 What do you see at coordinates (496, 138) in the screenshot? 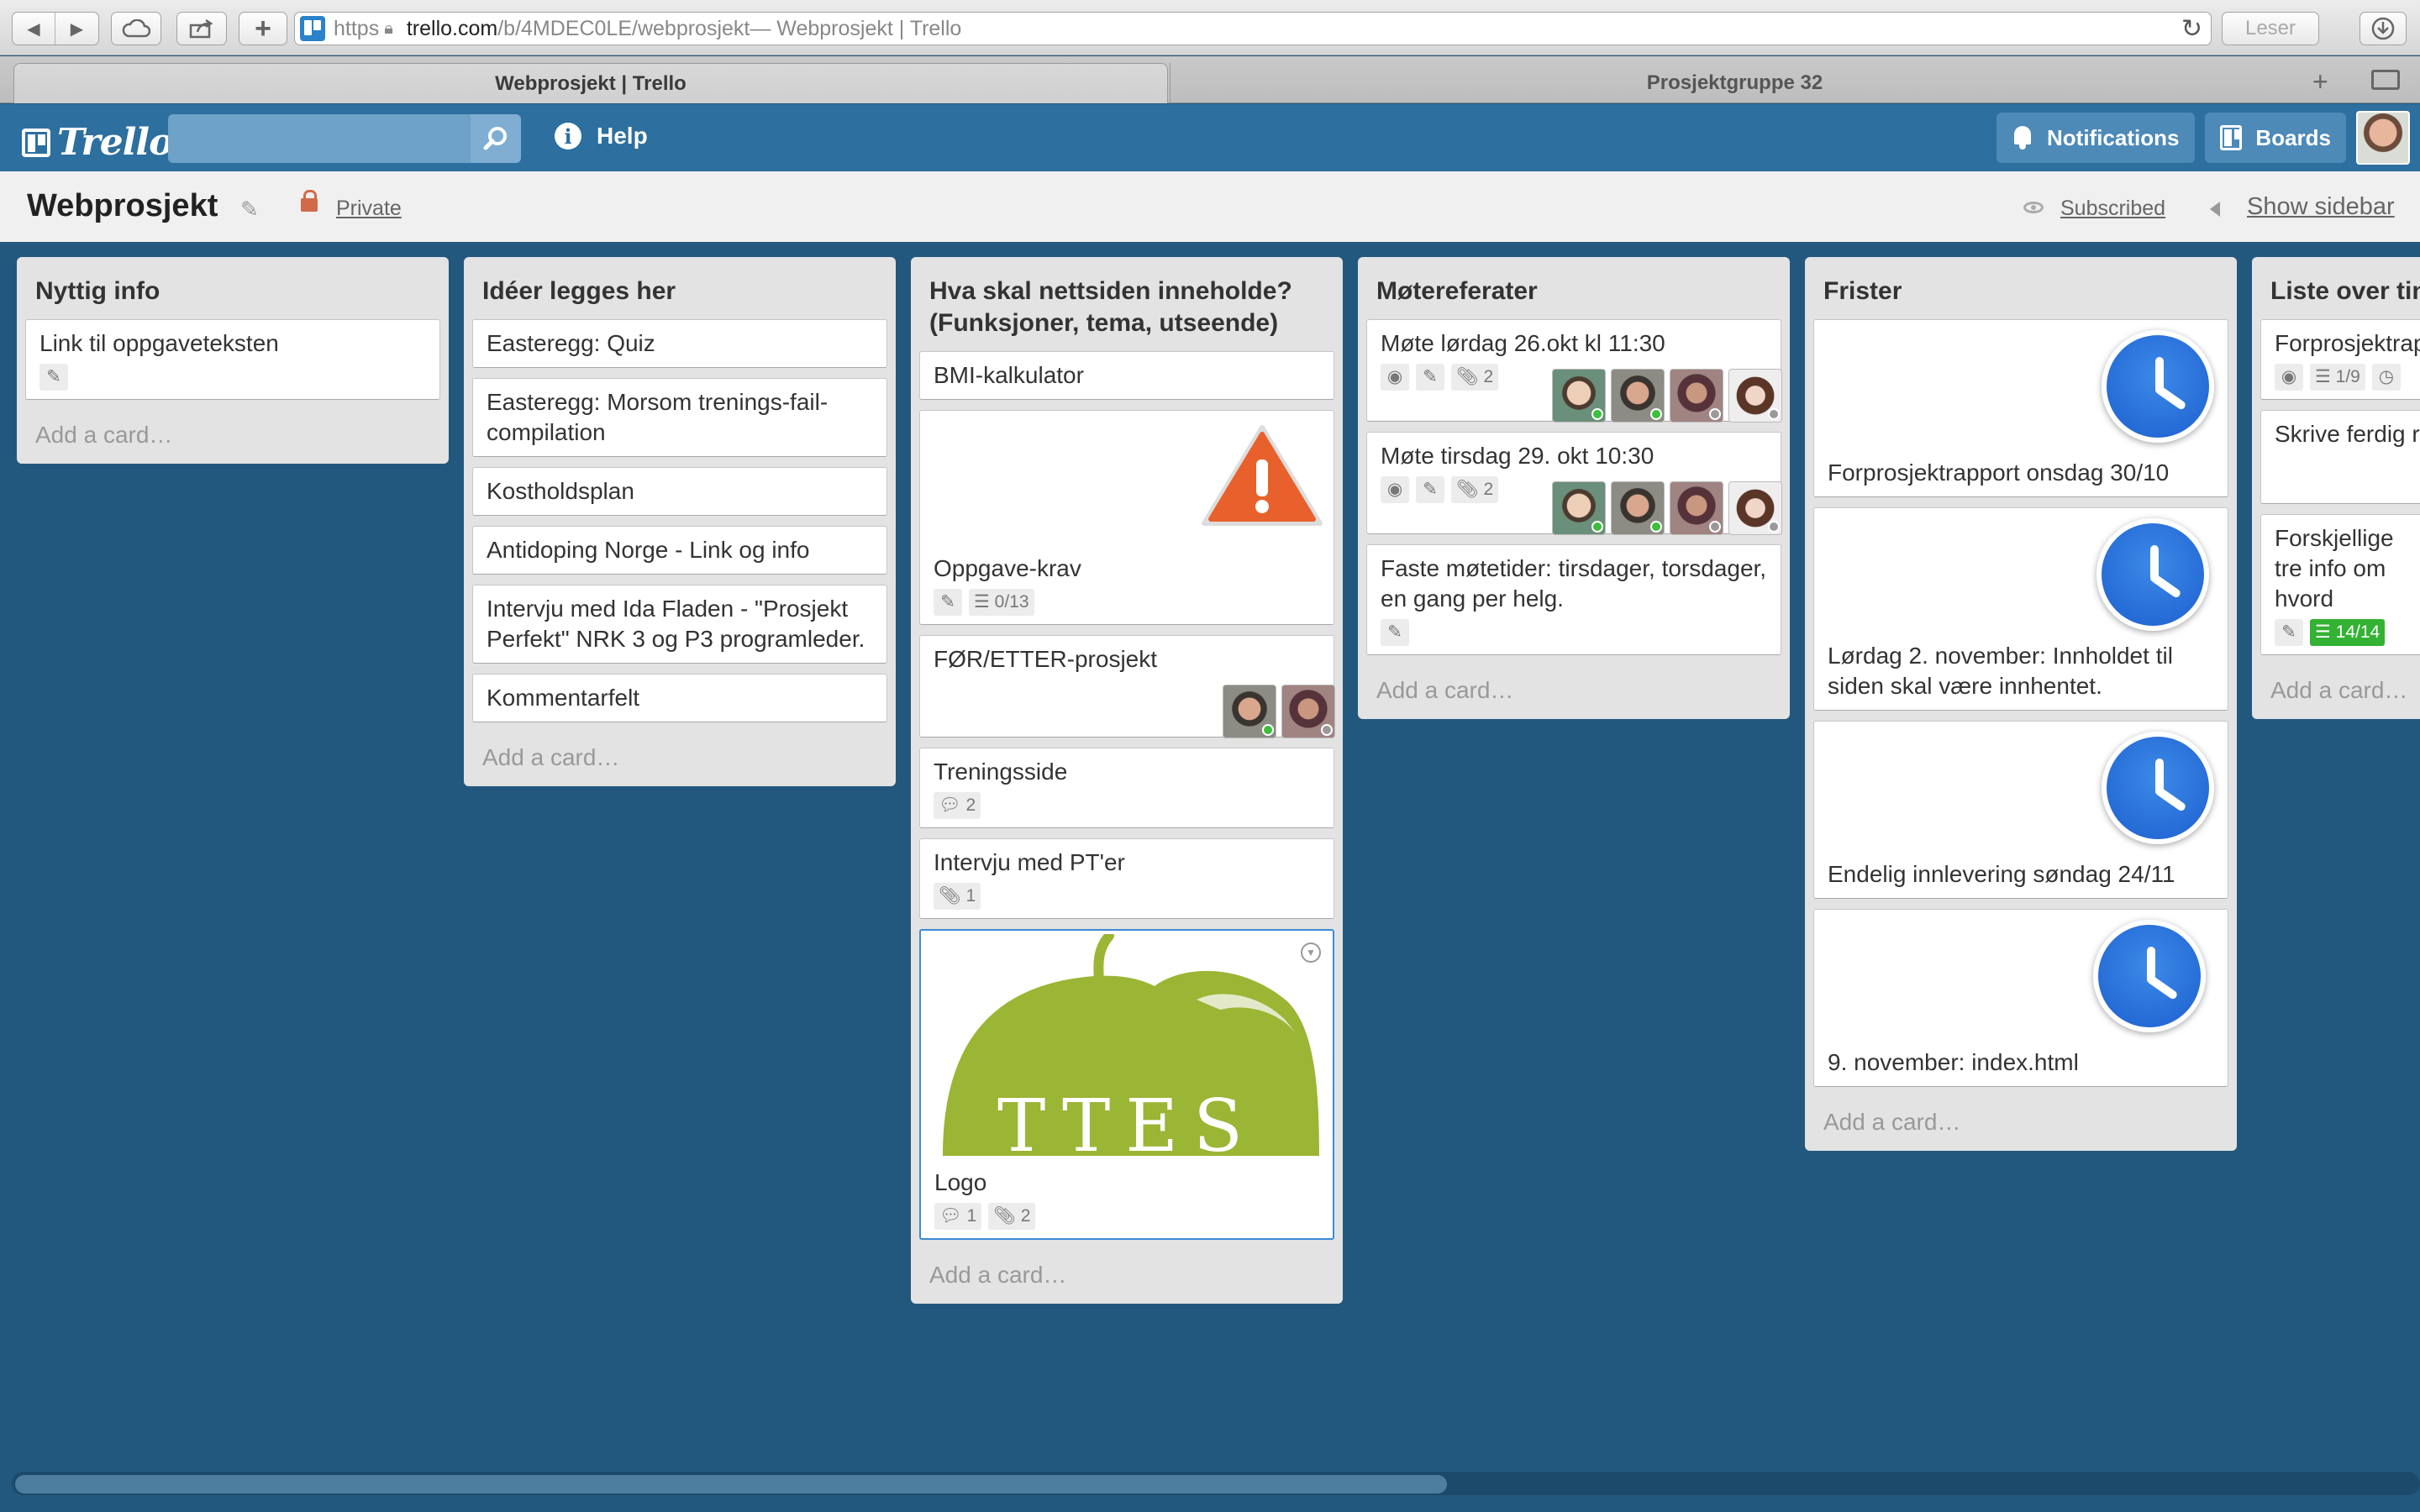
I see `search-button` at bounding box center [496, 138].